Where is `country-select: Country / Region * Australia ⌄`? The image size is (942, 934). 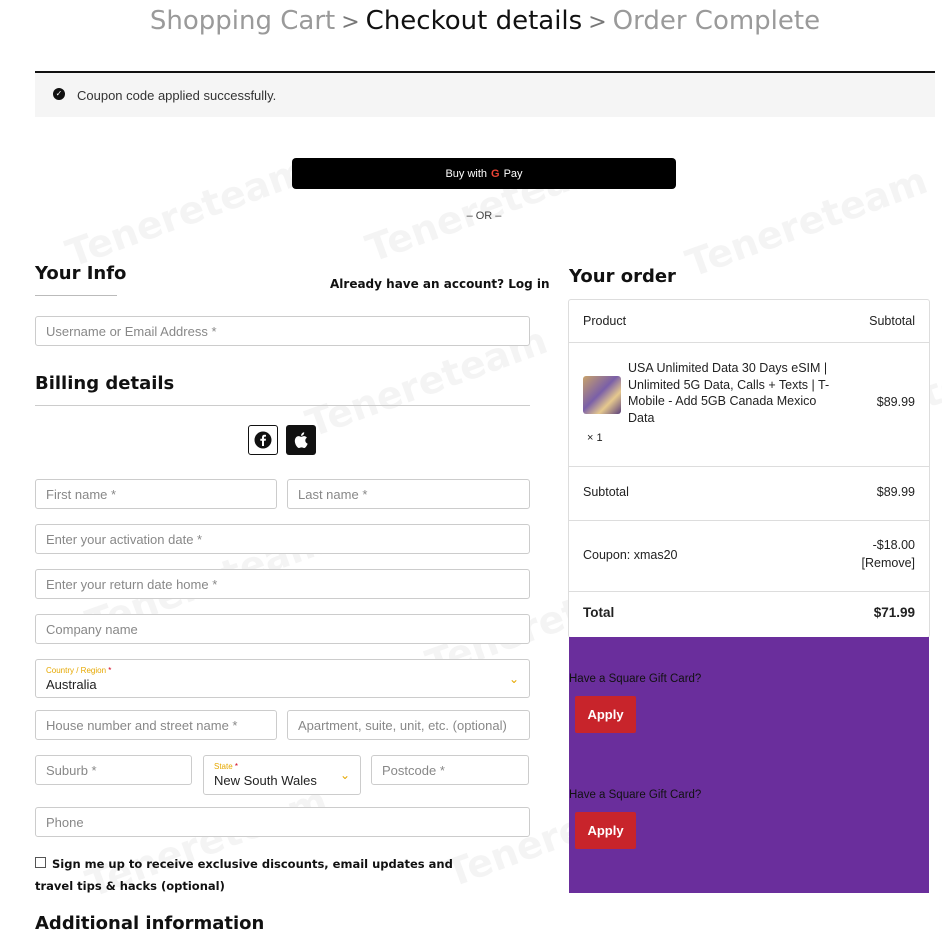
country-select: Country / Region * Australia ⌄ is located at coordinates (282, 678).